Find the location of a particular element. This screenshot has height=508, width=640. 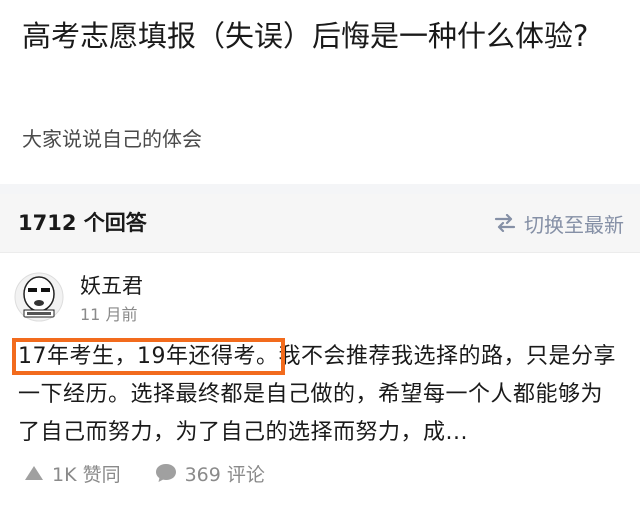

avatar is located at coordinates (39, 297).